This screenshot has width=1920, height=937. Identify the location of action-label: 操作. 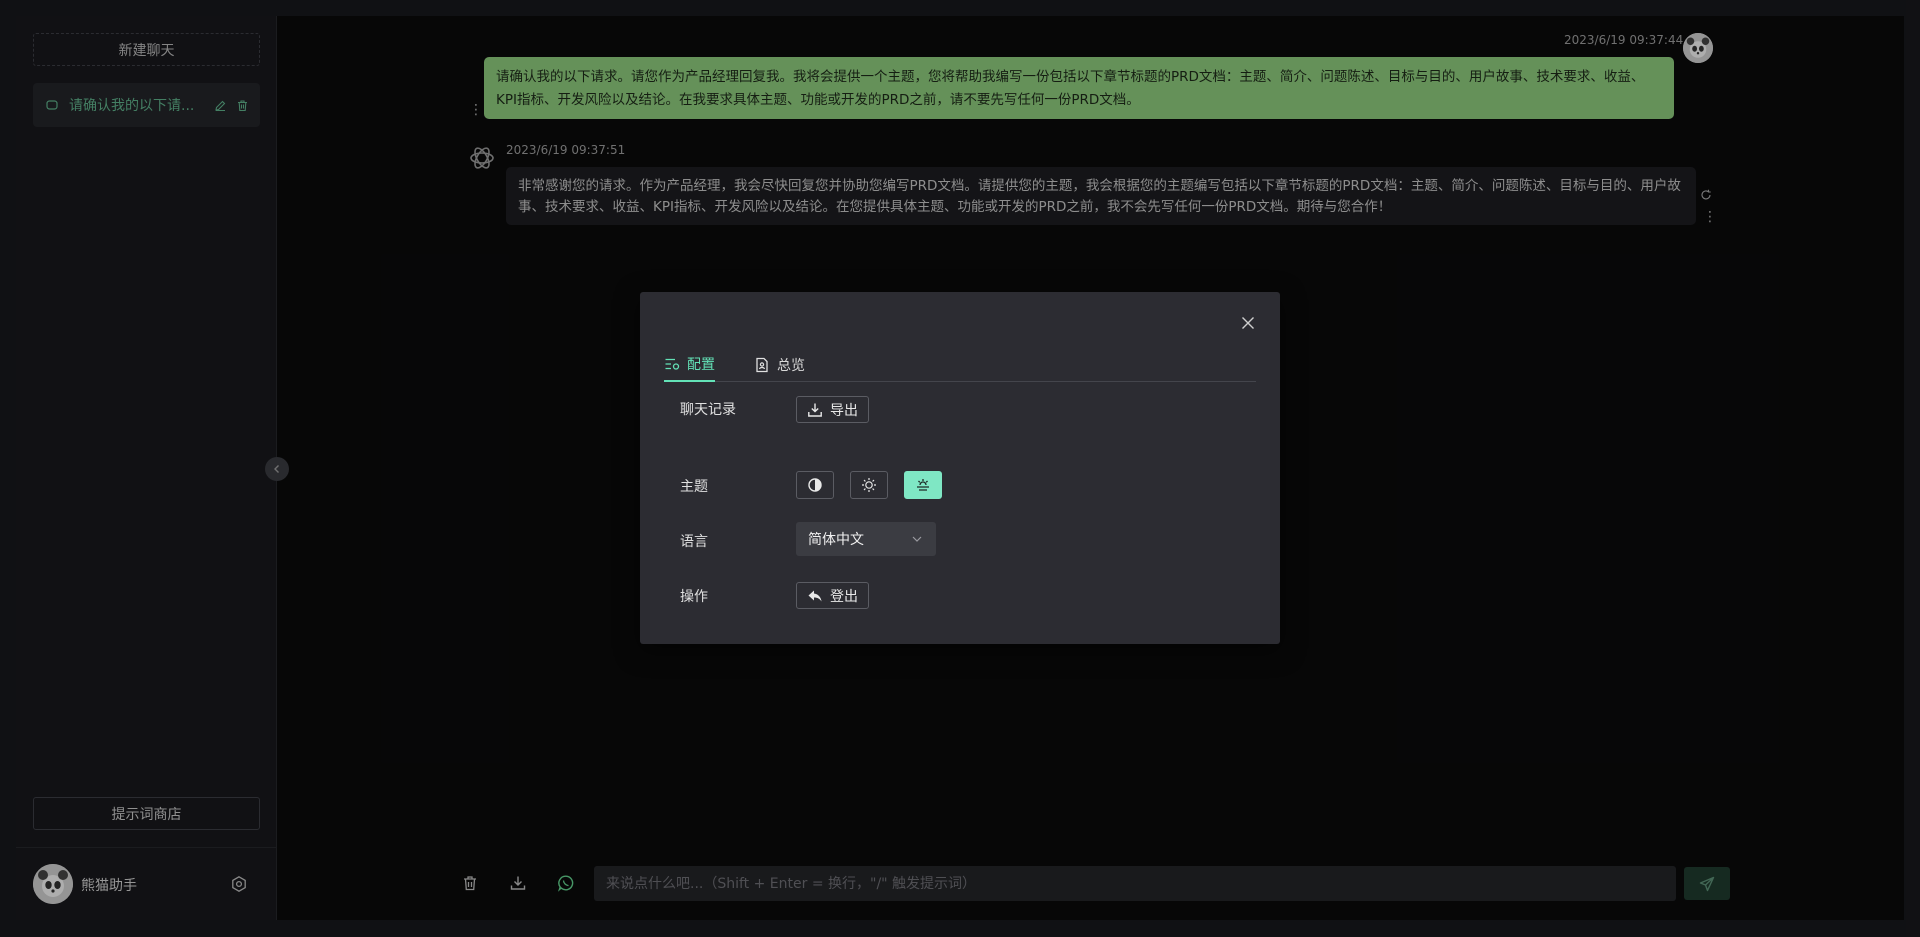
(694, 597).